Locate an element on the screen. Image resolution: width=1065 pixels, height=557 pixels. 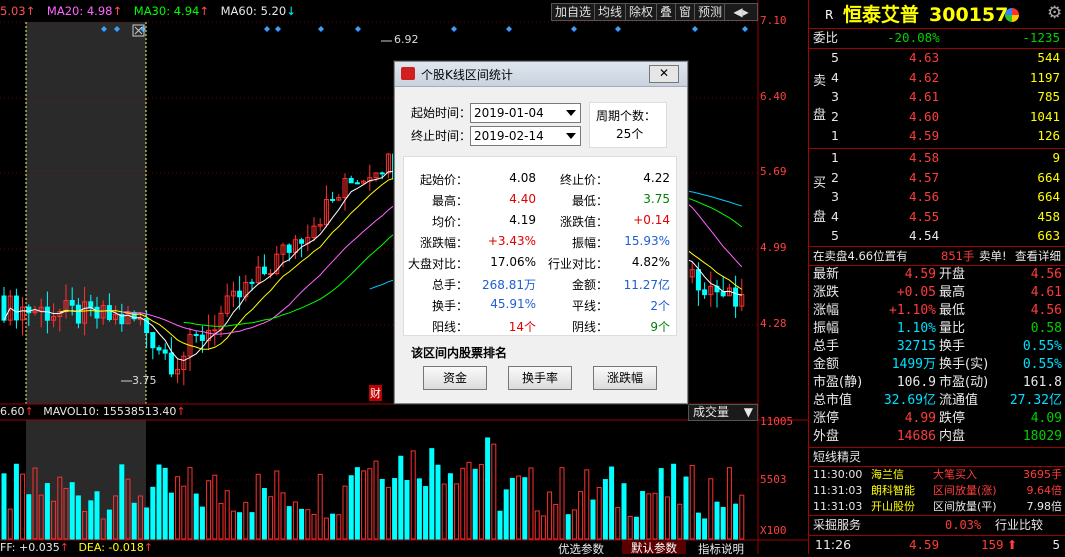
industry-compare-link: 行业比较 is located at coordinates (1019, 525).